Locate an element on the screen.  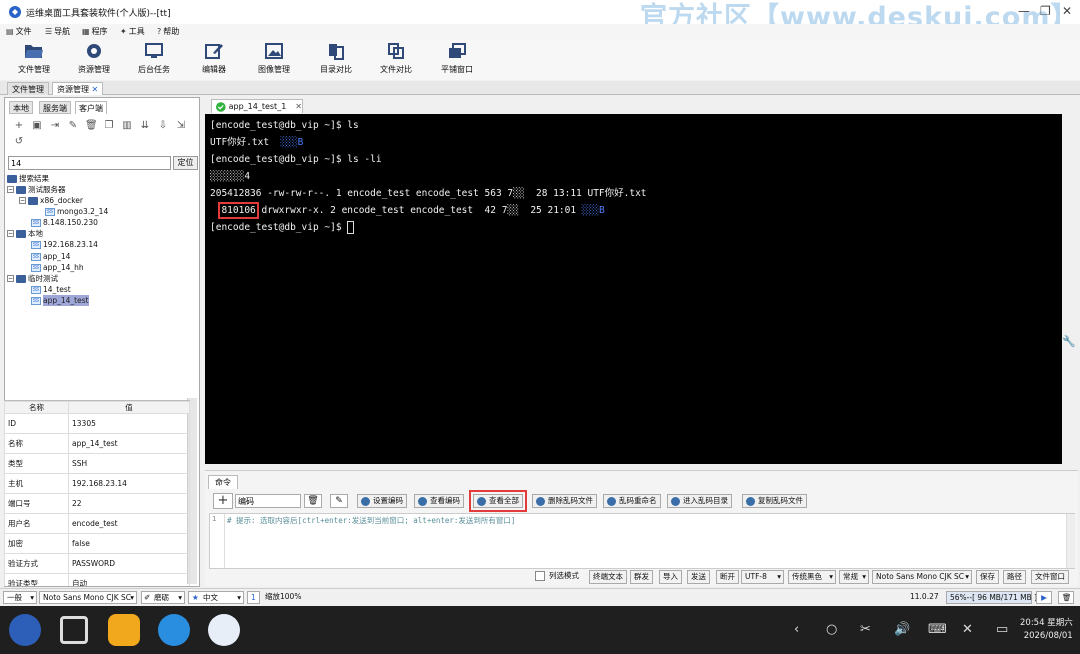
tree-node-host: SS mongo3.2_14 is located at coordinates (76, 211).